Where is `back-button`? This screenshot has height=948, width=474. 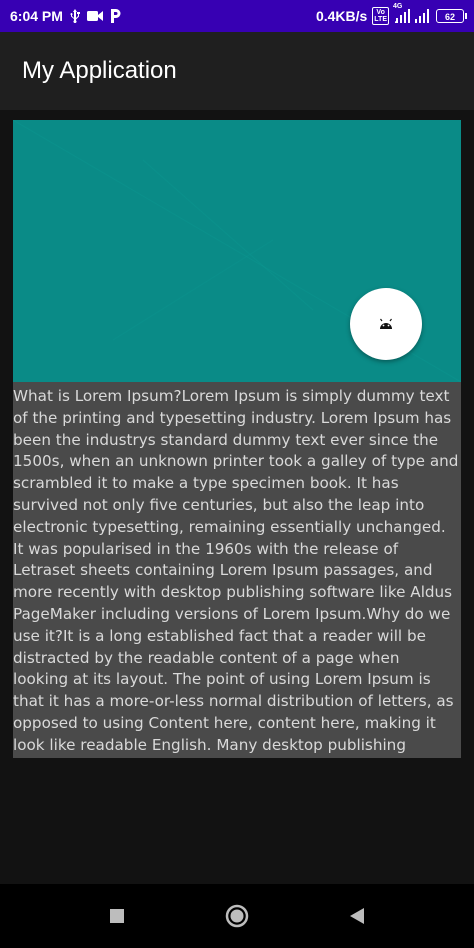
back-button is located at coordinates (357, 916).